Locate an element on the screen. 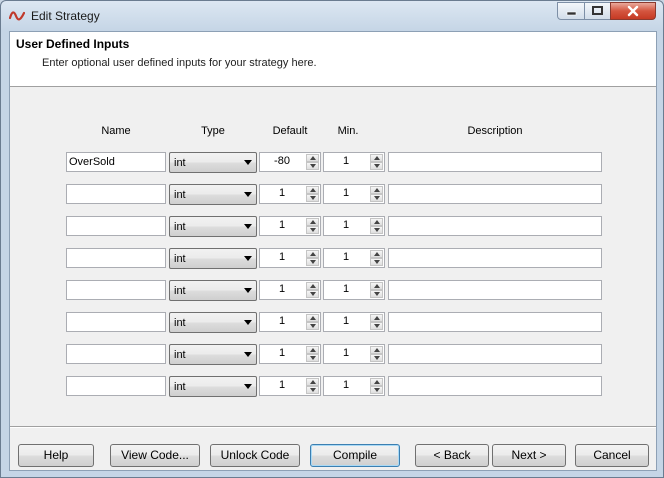 The height and width of the screenshot is (478, 664). unlock-code-button: Unlock Code is located at coordinates (255, 455).